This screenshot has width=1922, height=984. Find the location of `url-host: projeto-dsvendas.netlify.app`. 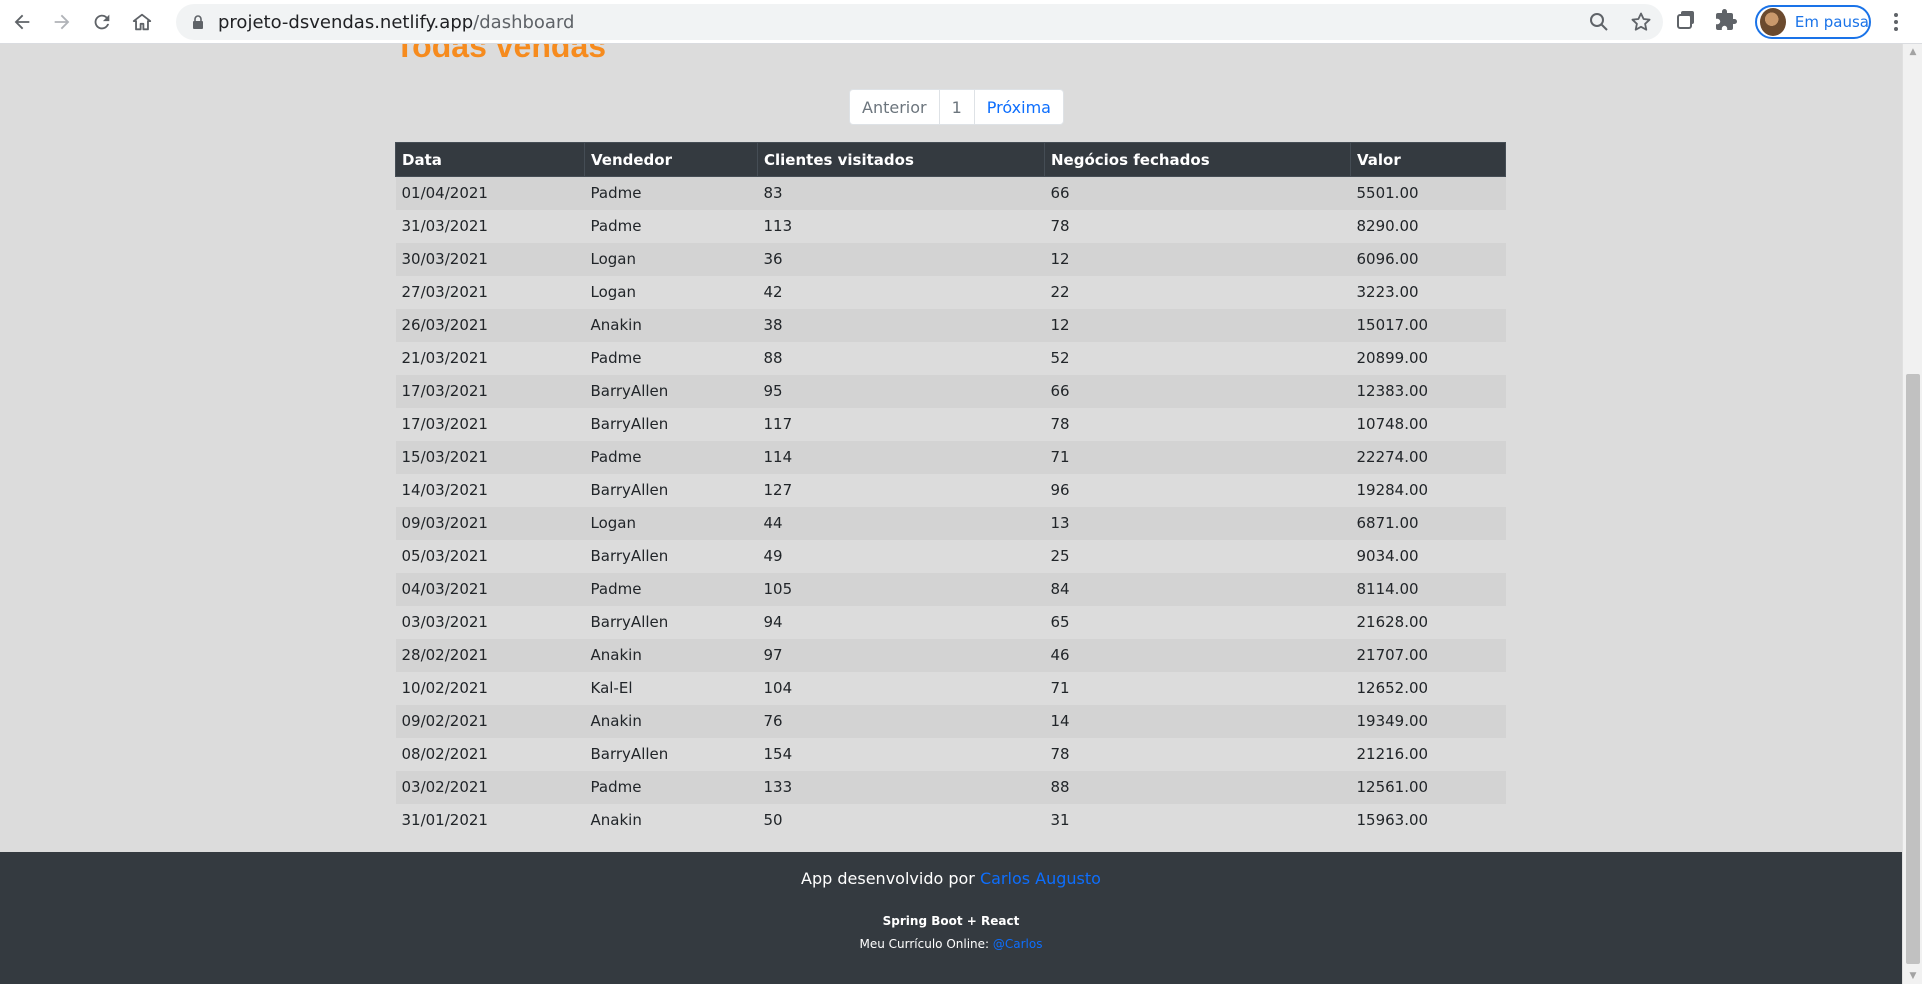

url-host: projeto-dsvendas.netlify.app is located at coordinates (346, 22).